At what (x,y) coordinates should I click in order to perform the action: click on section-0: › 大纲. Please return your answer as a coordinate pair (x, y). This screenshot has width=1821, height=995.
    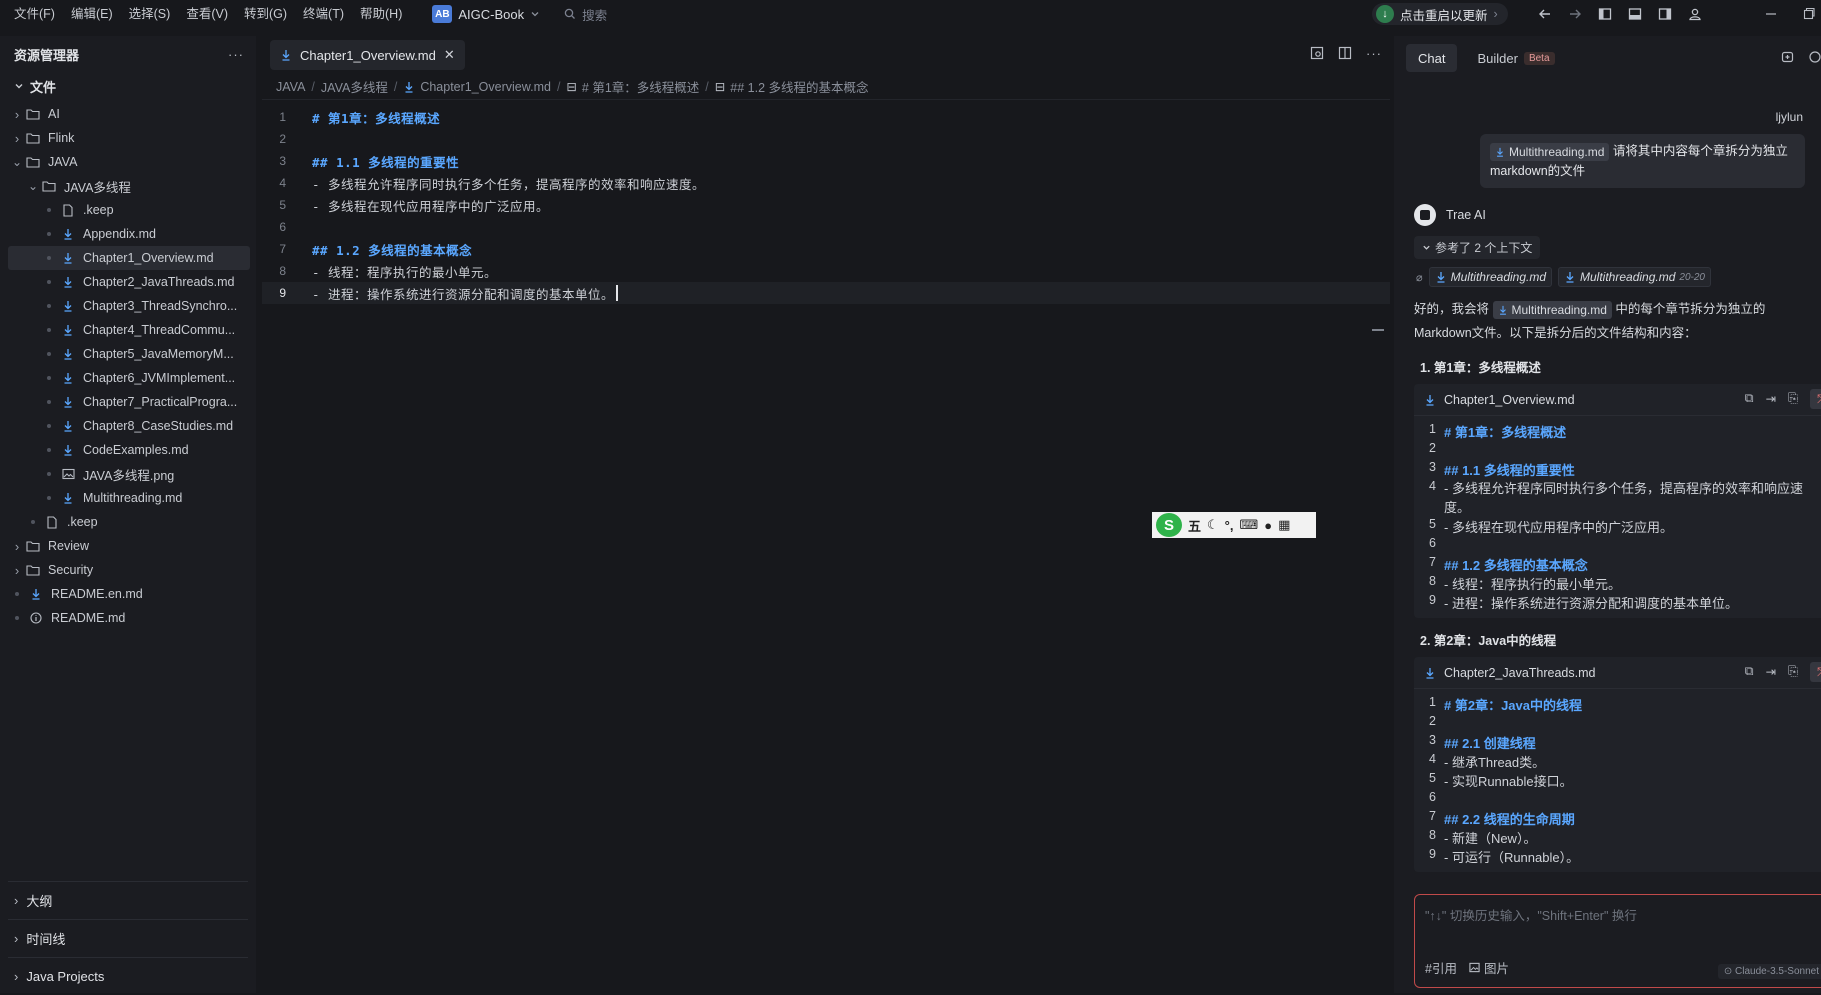
    Looking at the image, I should click on (128, 900).